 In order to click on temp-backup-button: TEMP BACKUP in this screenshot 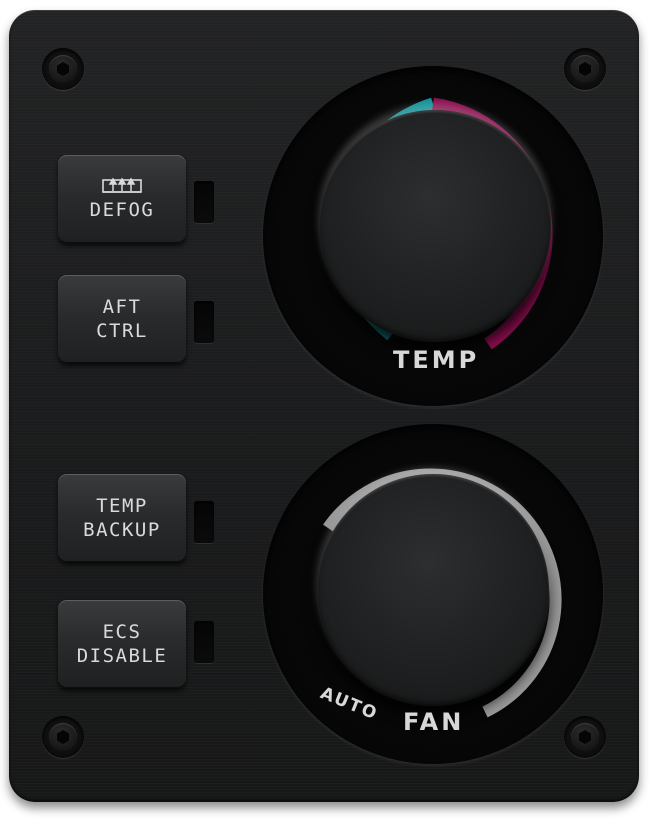, I will do `click(122, 518)`.